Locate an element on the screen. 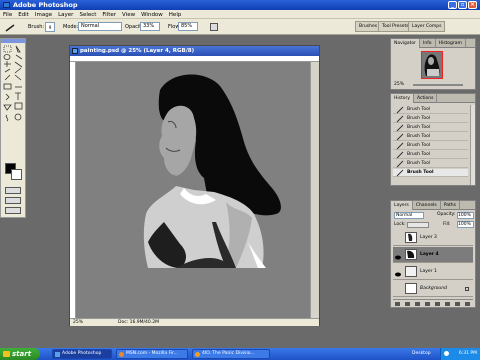  quick-mask-icon is located at coordinates (13, 190).